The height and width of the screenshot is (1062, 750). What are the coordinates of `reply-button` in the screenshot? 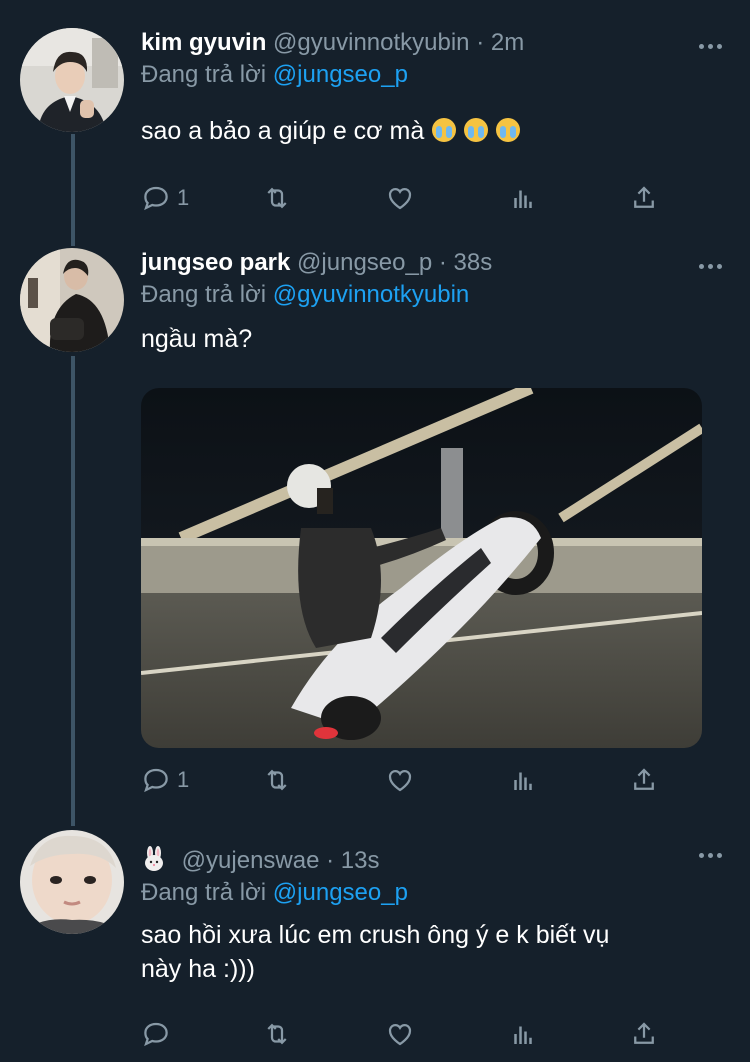 It's located at (159, 1034).